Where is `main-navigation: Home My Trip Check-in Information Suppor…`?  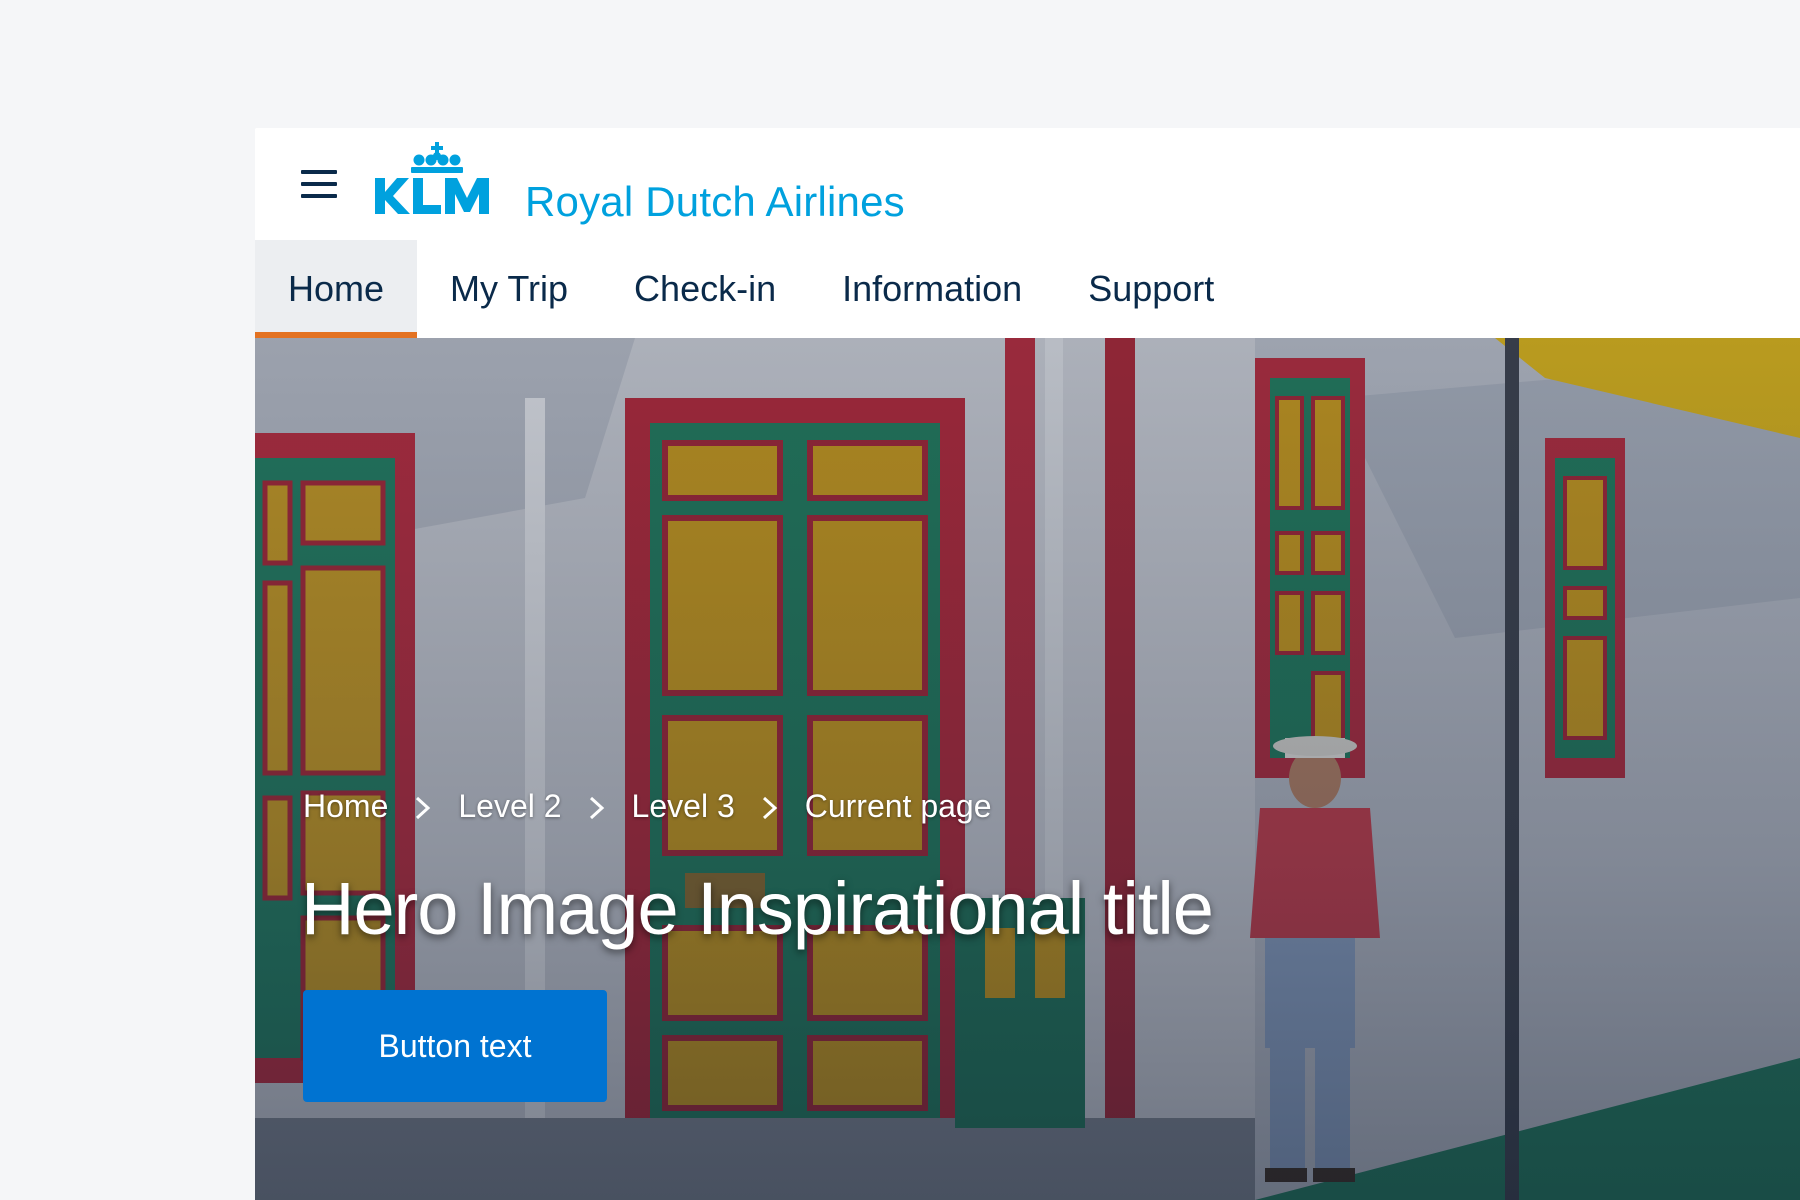
main-navigation: Home My Trip Check-in Information Suppor… is located at coordinates (1027, 289).